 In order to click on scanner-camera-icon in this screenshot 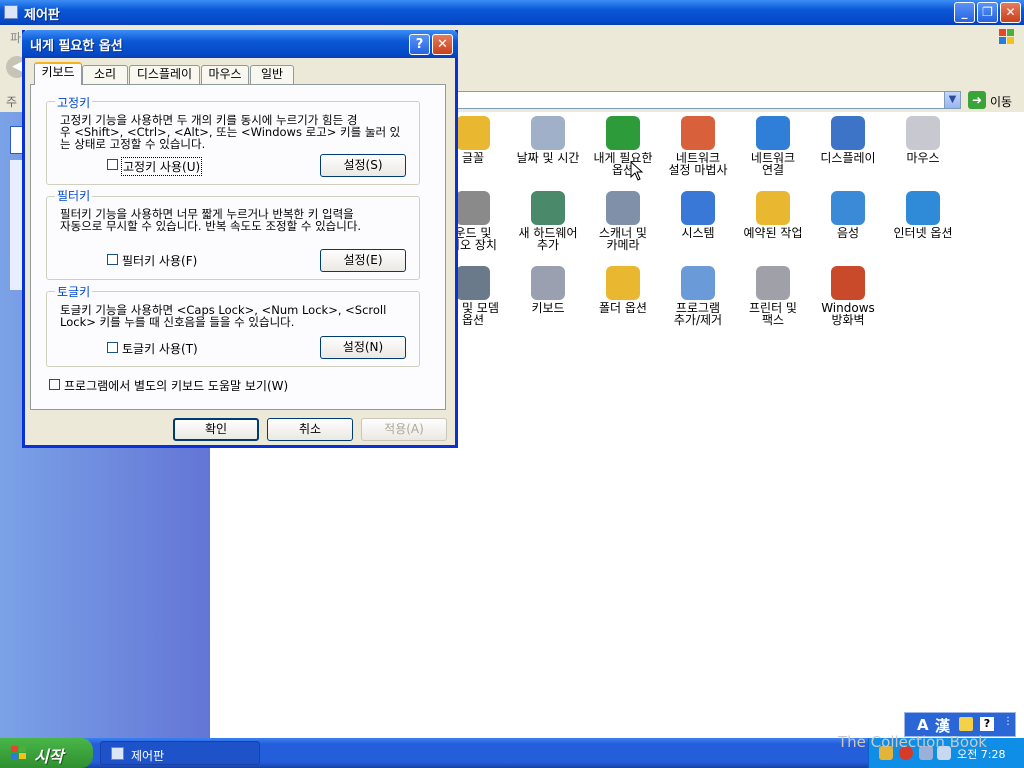, I will do `click(623, 208)`.